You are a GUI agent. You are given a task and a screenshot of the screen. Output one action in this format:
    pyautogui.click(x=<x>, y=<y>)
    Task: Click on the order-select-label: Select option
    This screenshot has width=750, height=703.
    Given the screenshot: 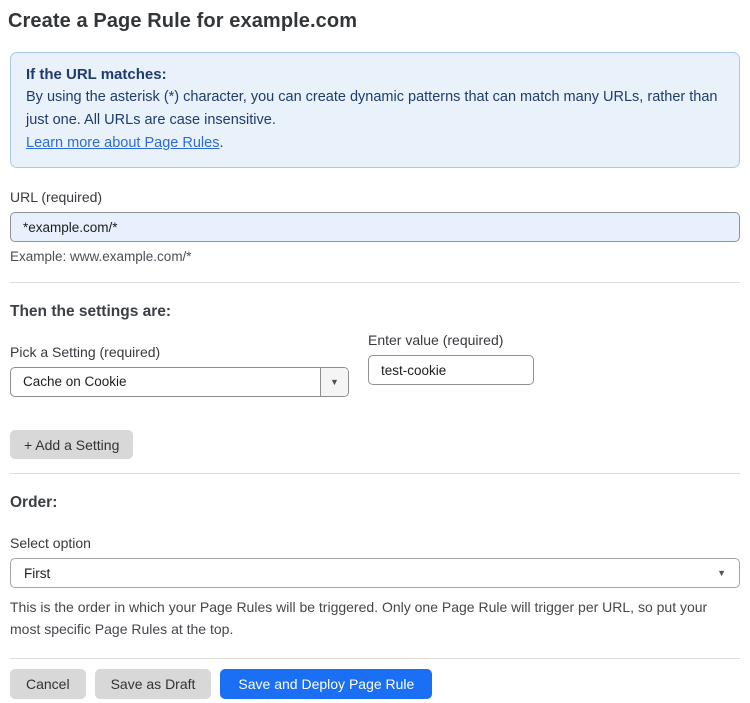 What is the action you would take?
    pyautogui.click(x=50, y=543)
    